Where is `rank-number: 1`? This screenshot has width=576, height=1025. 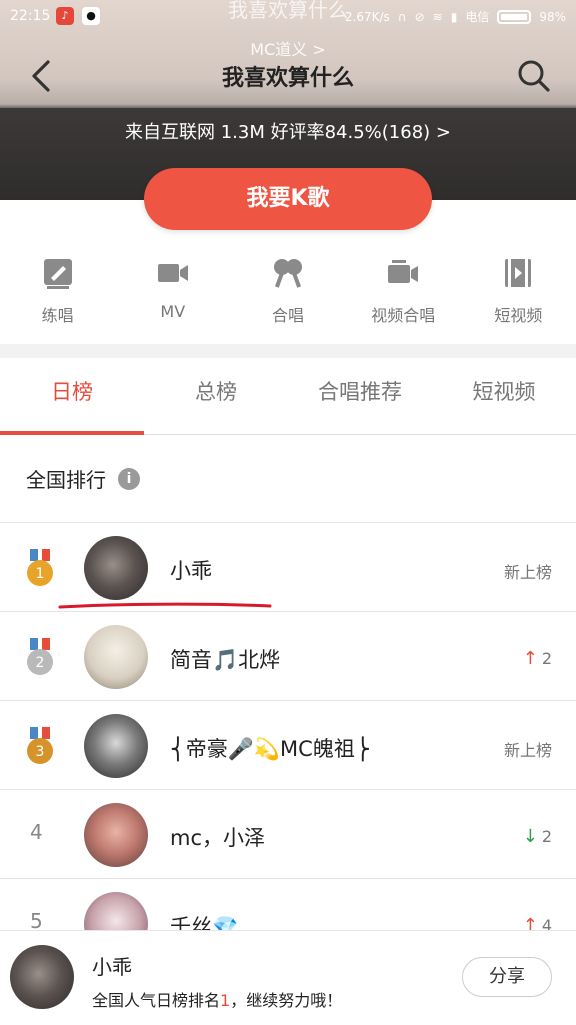
rank-number: 1 is located at coordinates (40, 574).